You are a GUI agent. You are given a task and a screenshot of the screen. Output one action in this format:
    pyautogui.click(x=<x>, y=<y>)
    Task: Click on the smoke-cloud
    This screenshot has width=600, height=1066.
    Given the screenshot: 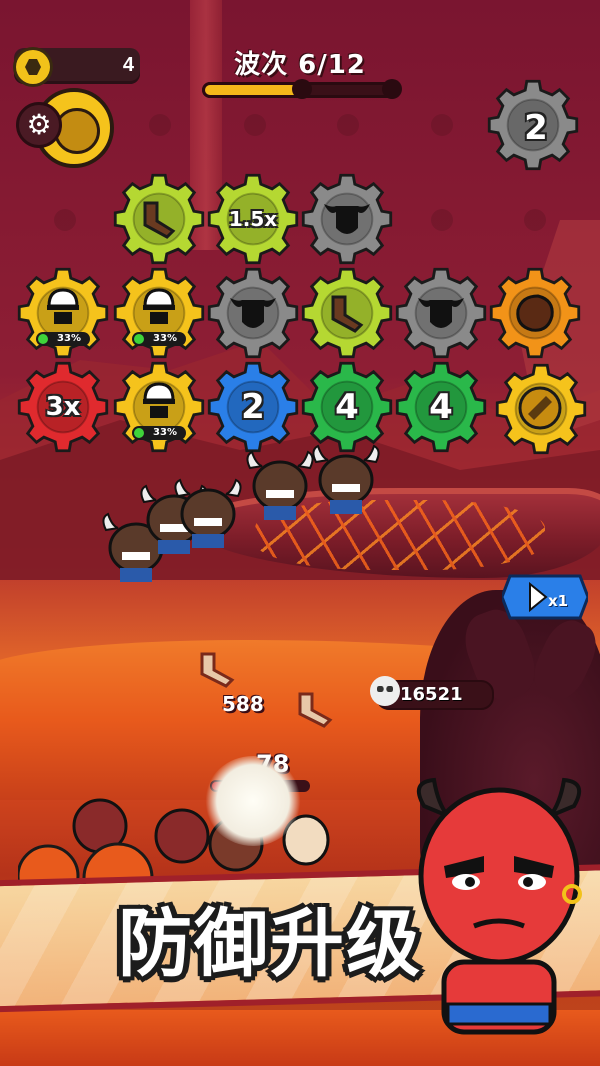 What is the action you would take?
    pyautogui.click(x=253, y=801)
    